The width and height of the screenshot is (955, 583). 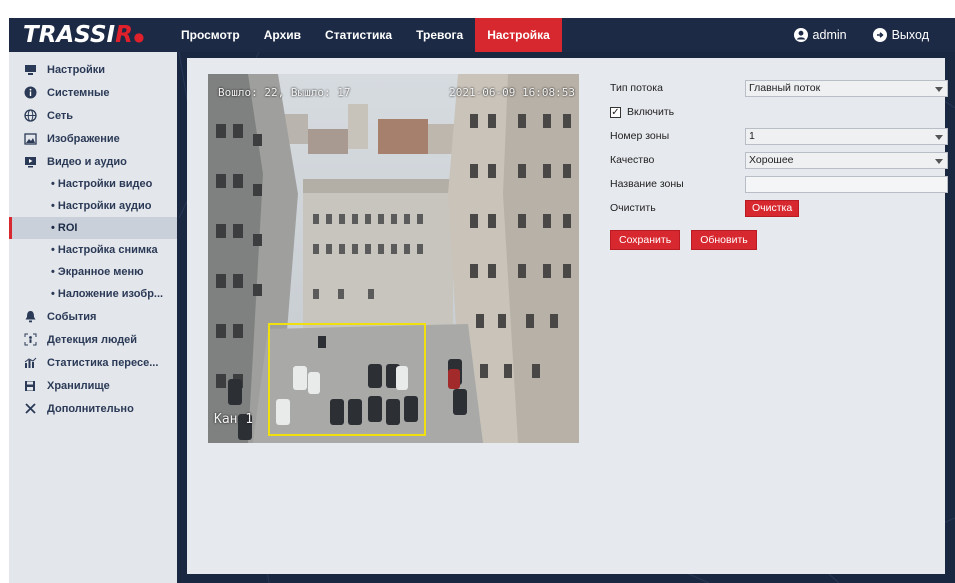 I want to click on enable-checkbox: ✓ Включить, so click(x=642, y=112).